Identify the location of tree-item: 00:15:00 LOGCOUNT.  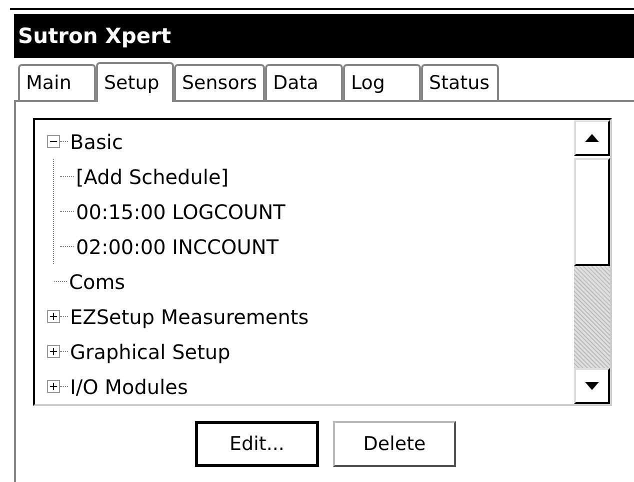
(181, 212).